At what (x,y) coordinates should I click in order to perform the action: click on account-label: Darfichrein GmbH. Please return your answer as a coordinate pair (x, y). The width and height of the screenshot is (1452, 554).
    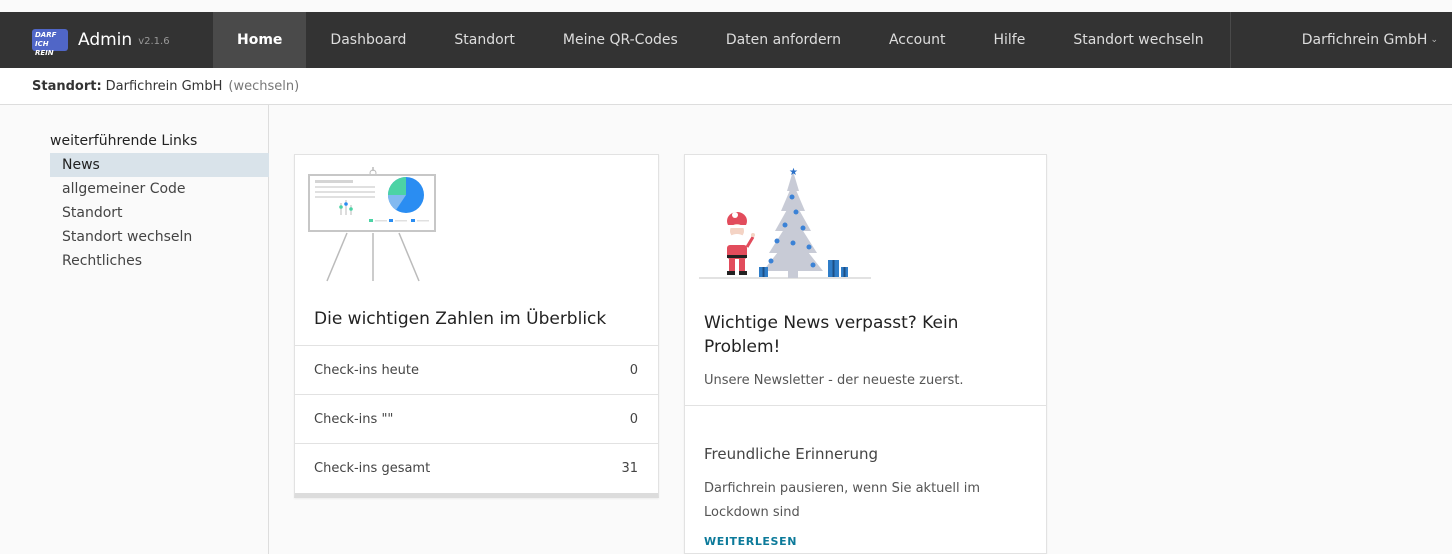
    Looking at the image, I should click on (1364, 40).